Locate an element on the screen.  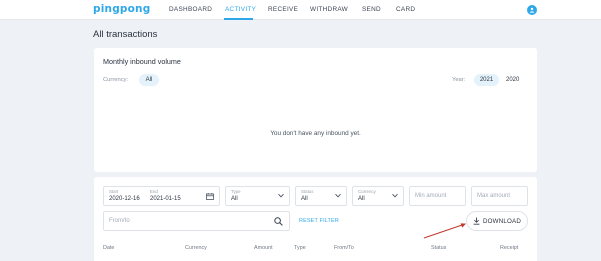
currency-filter-label: Currency is located at coordinates (367, 191).